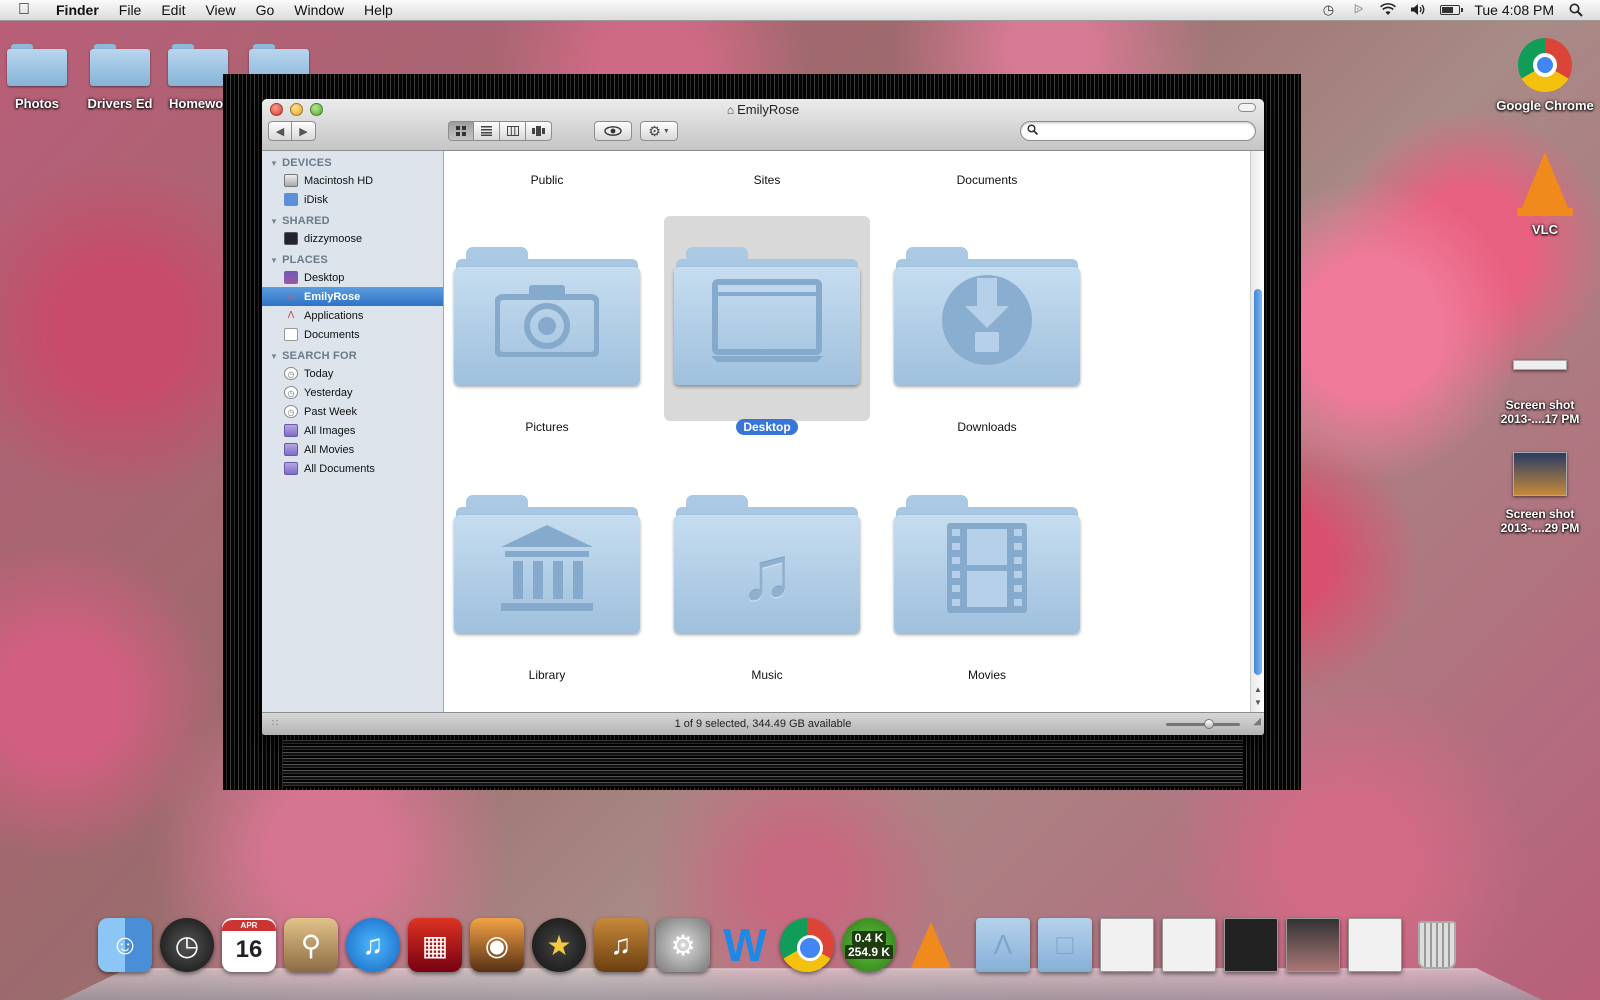 This screenshot has height=1000, width=1600. I want to click on sidebar-item-dizzymoose: dizzymoose, so click(352, 238).